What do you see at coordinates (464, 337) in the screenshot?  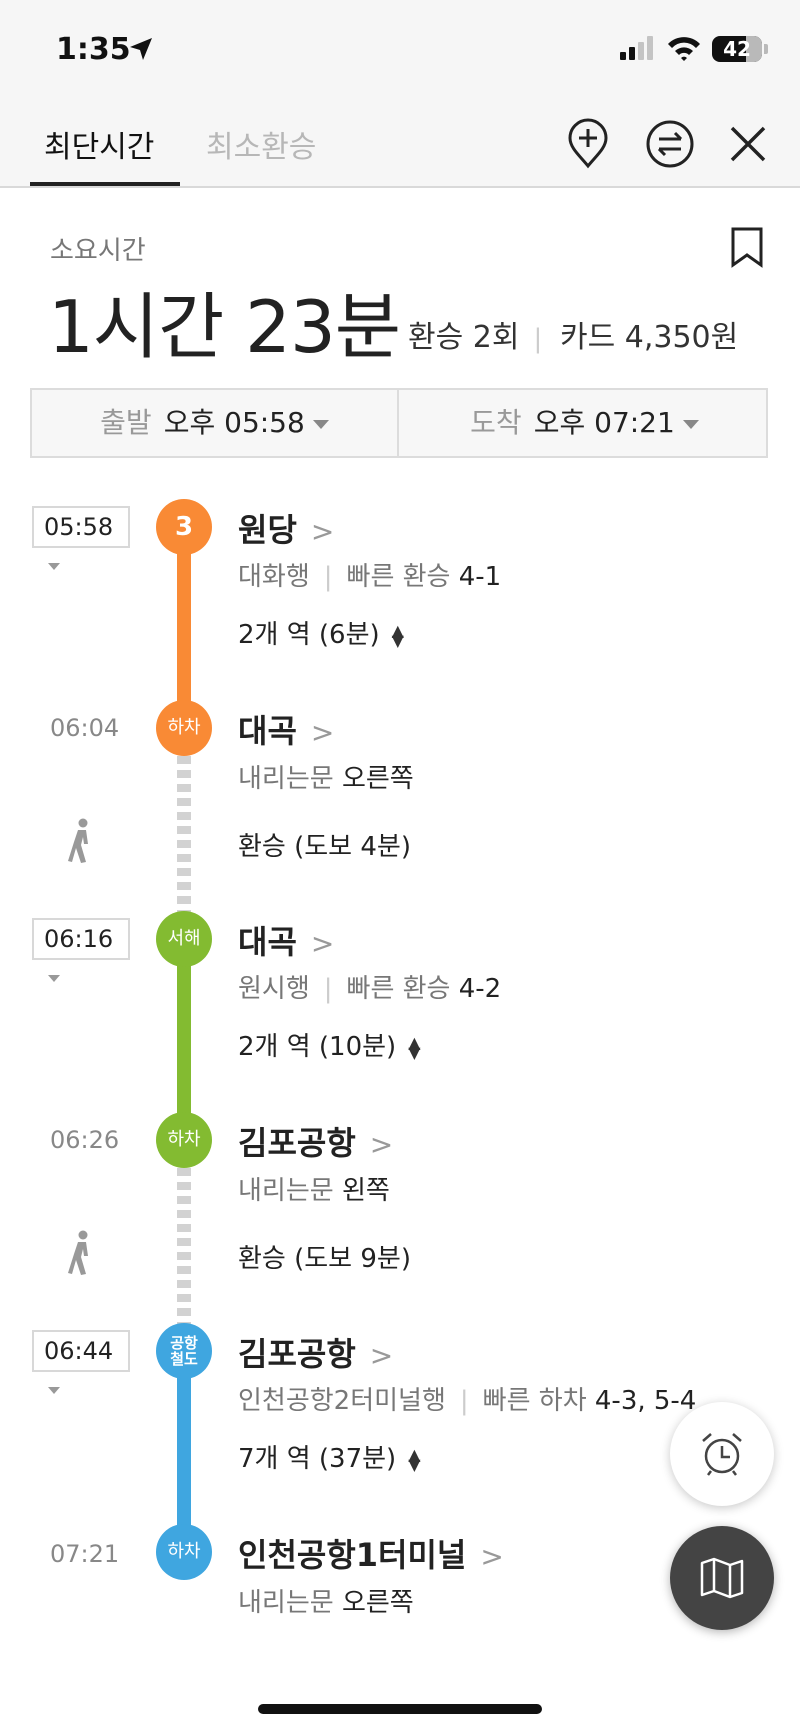 I see `transfer-count-text: 환승 2회` at bounding box center [464, 337].